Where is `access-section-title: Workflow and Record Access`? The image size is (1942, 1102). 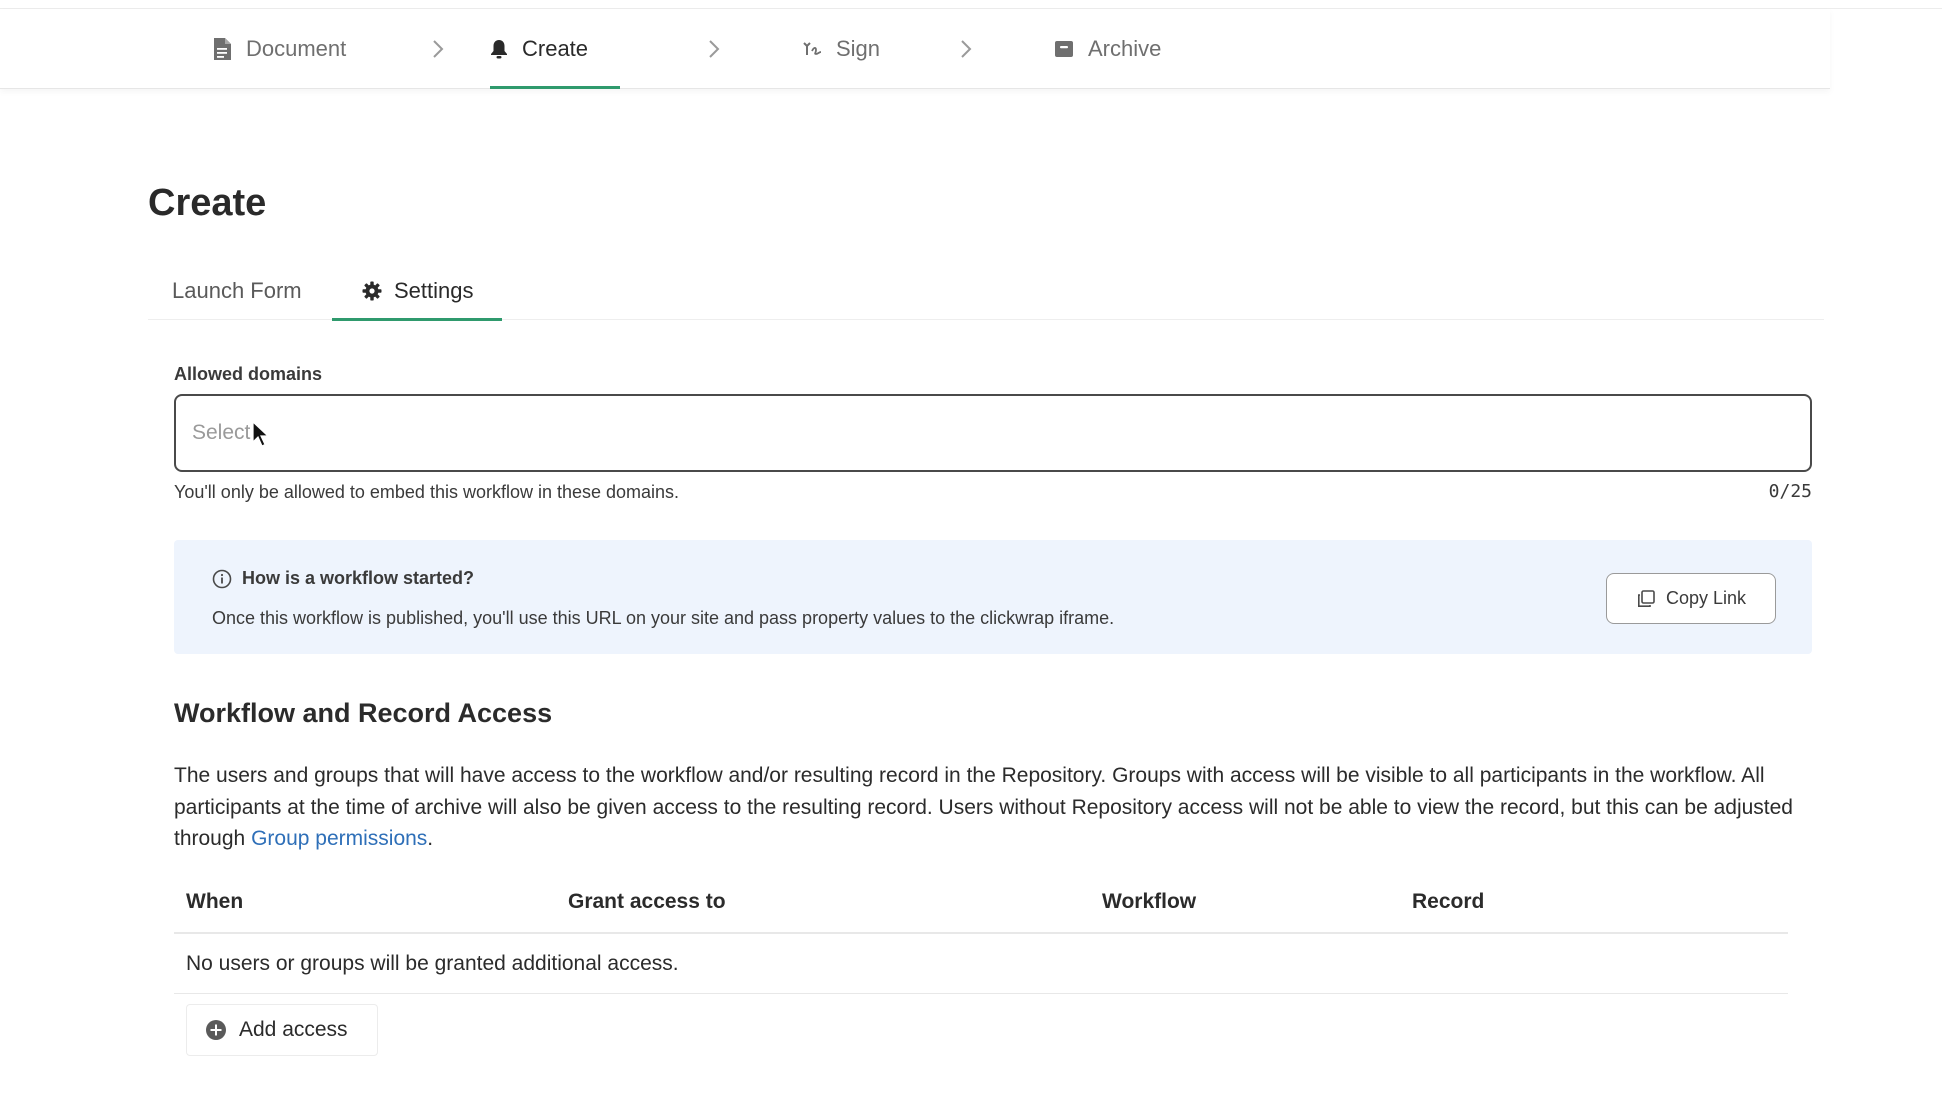
access-section-title: Workflow and Record Access is located at coordinates (363, 713).